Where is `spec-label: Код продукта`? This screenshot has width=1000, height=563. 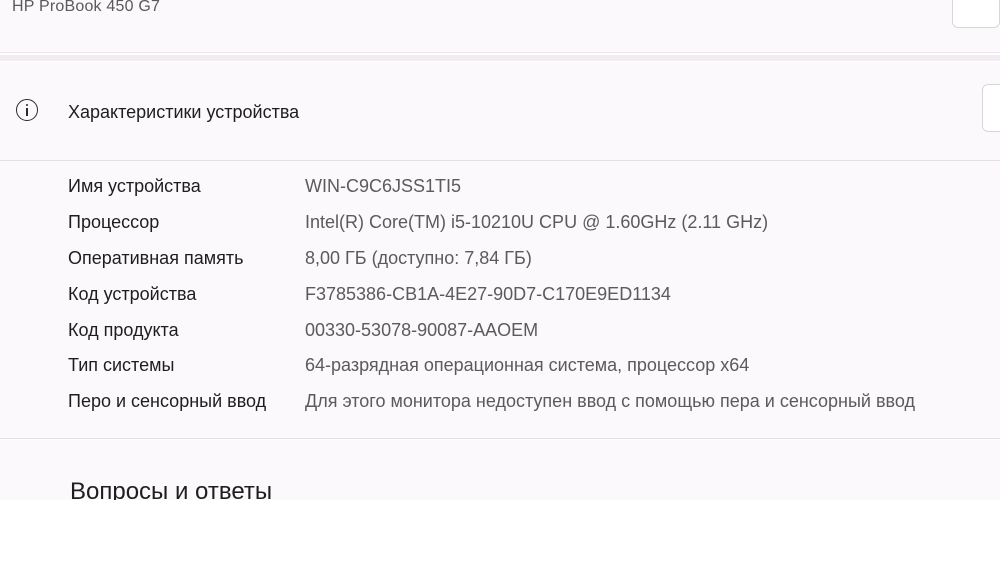 spec-label: Код продукта is located at coordinates (123, 329).